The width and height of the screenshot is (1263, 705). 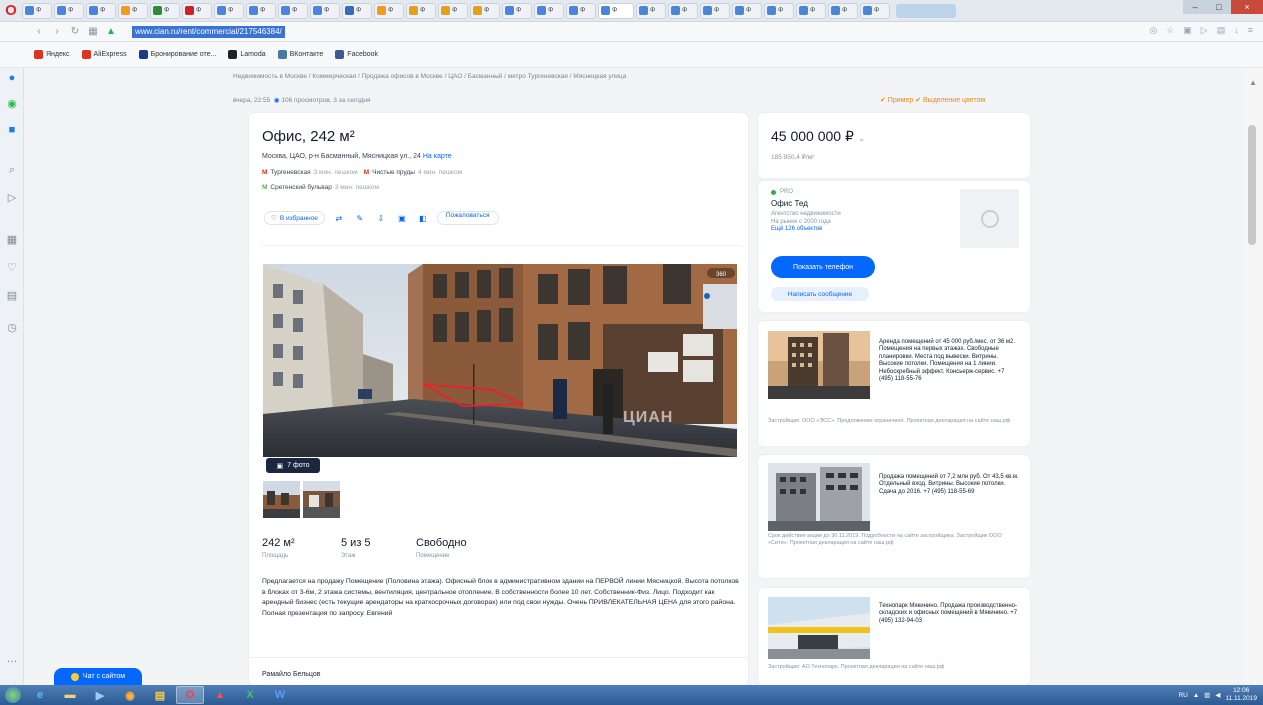 What do you see at coordinates (1217, 695) in the screenshot?
I see `volume-icon: ◀` at bounding box center [1217, 695].